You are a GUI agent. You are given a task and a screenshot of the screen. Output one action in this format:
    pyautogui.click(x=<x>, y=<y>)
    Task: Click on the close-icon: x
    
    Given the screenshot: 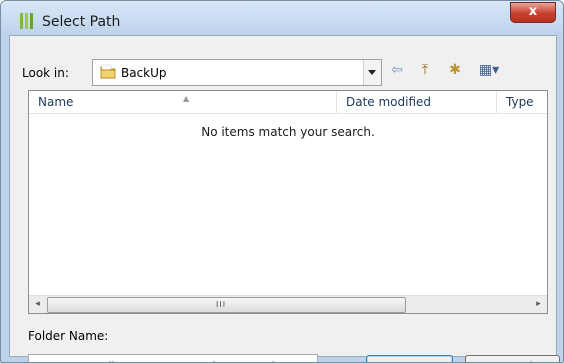 What is the action you would take?
    pyautogui.click(x=533, y=11)
    